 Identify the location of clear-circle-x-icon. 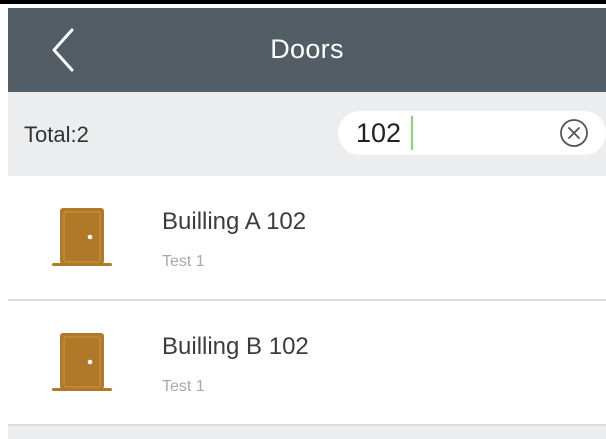
(574, 133).